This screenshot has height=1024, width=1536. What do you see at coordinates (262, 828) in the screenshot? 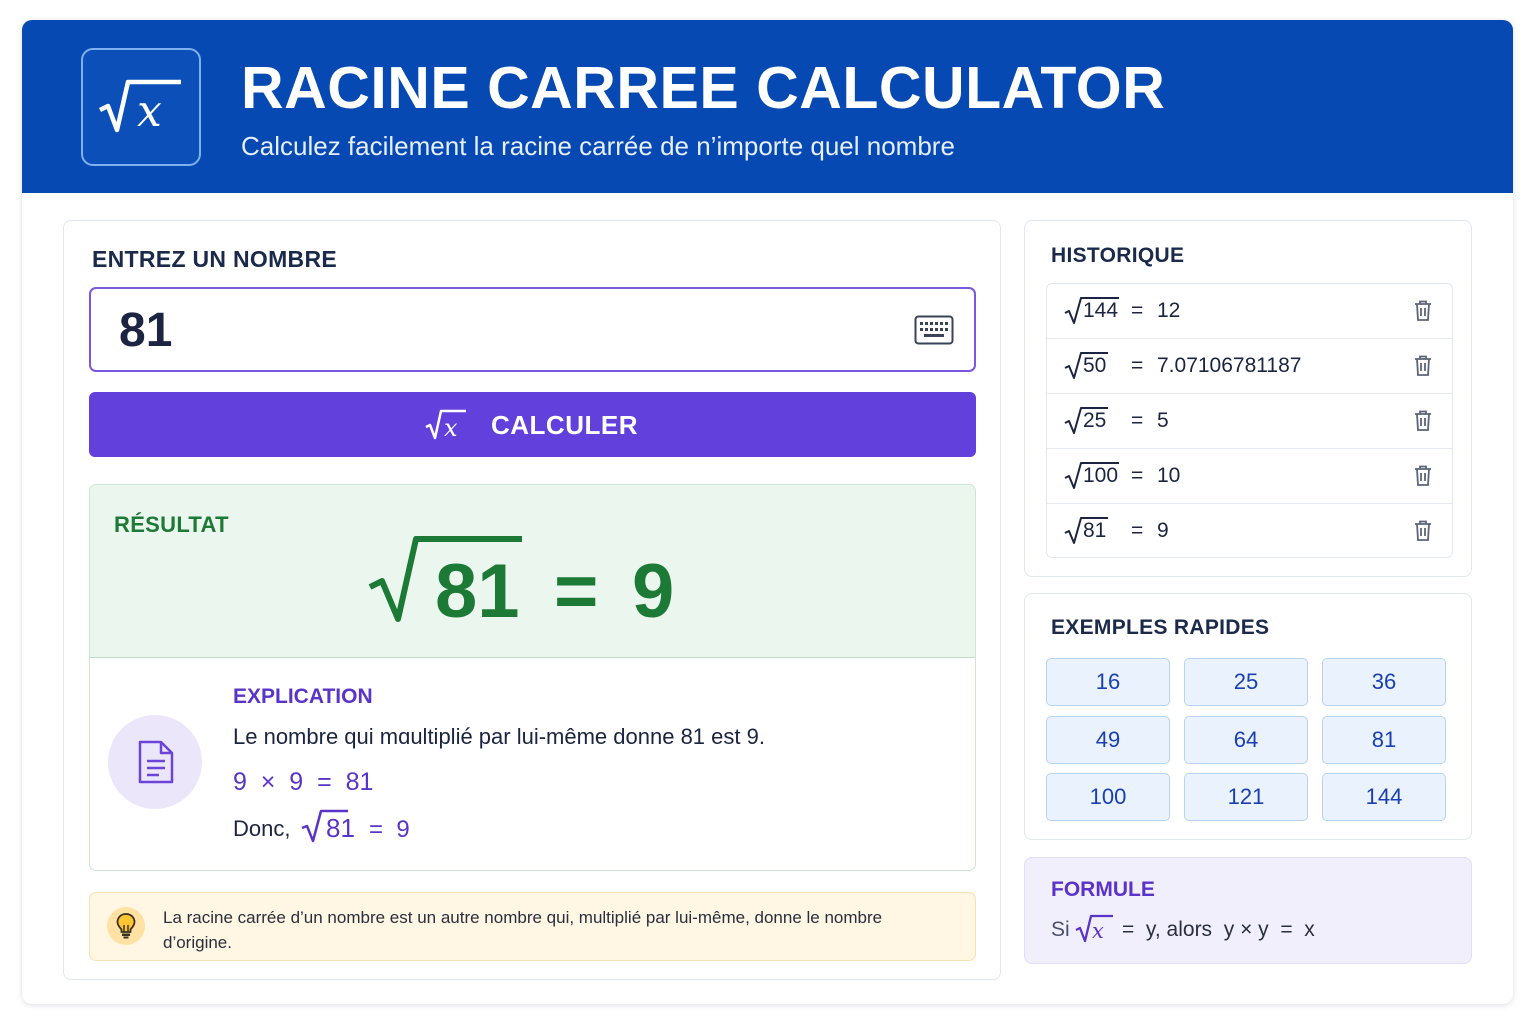
I see `explanation-donc: Donc,` at bounding box center [262, 828].